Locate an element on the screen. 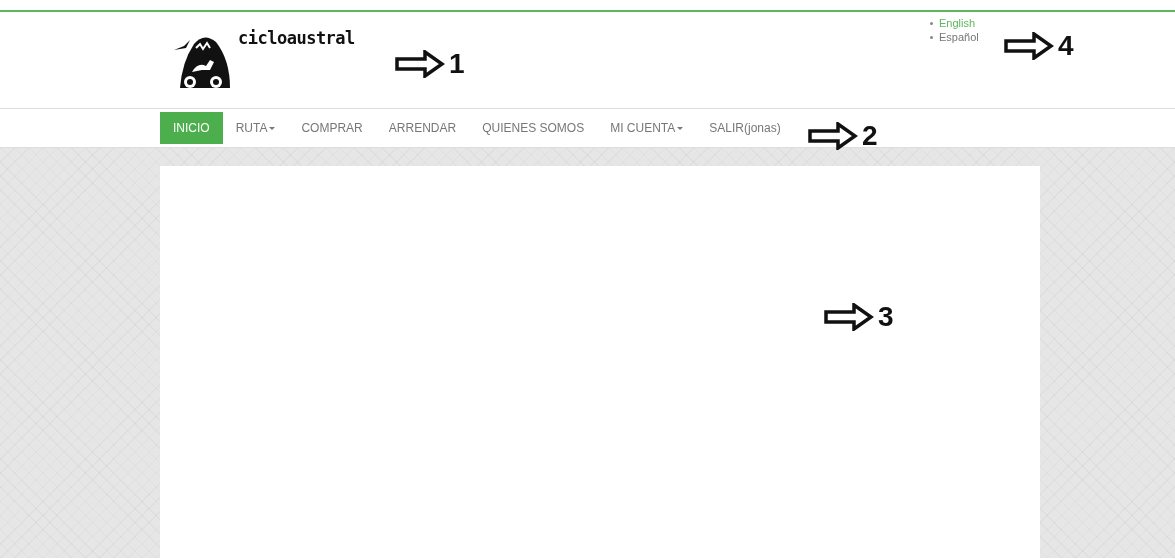 The width and height of the screenshot is (1175, 559). nav-item: SALIR(jonas) is located at coordinates (745, 128).